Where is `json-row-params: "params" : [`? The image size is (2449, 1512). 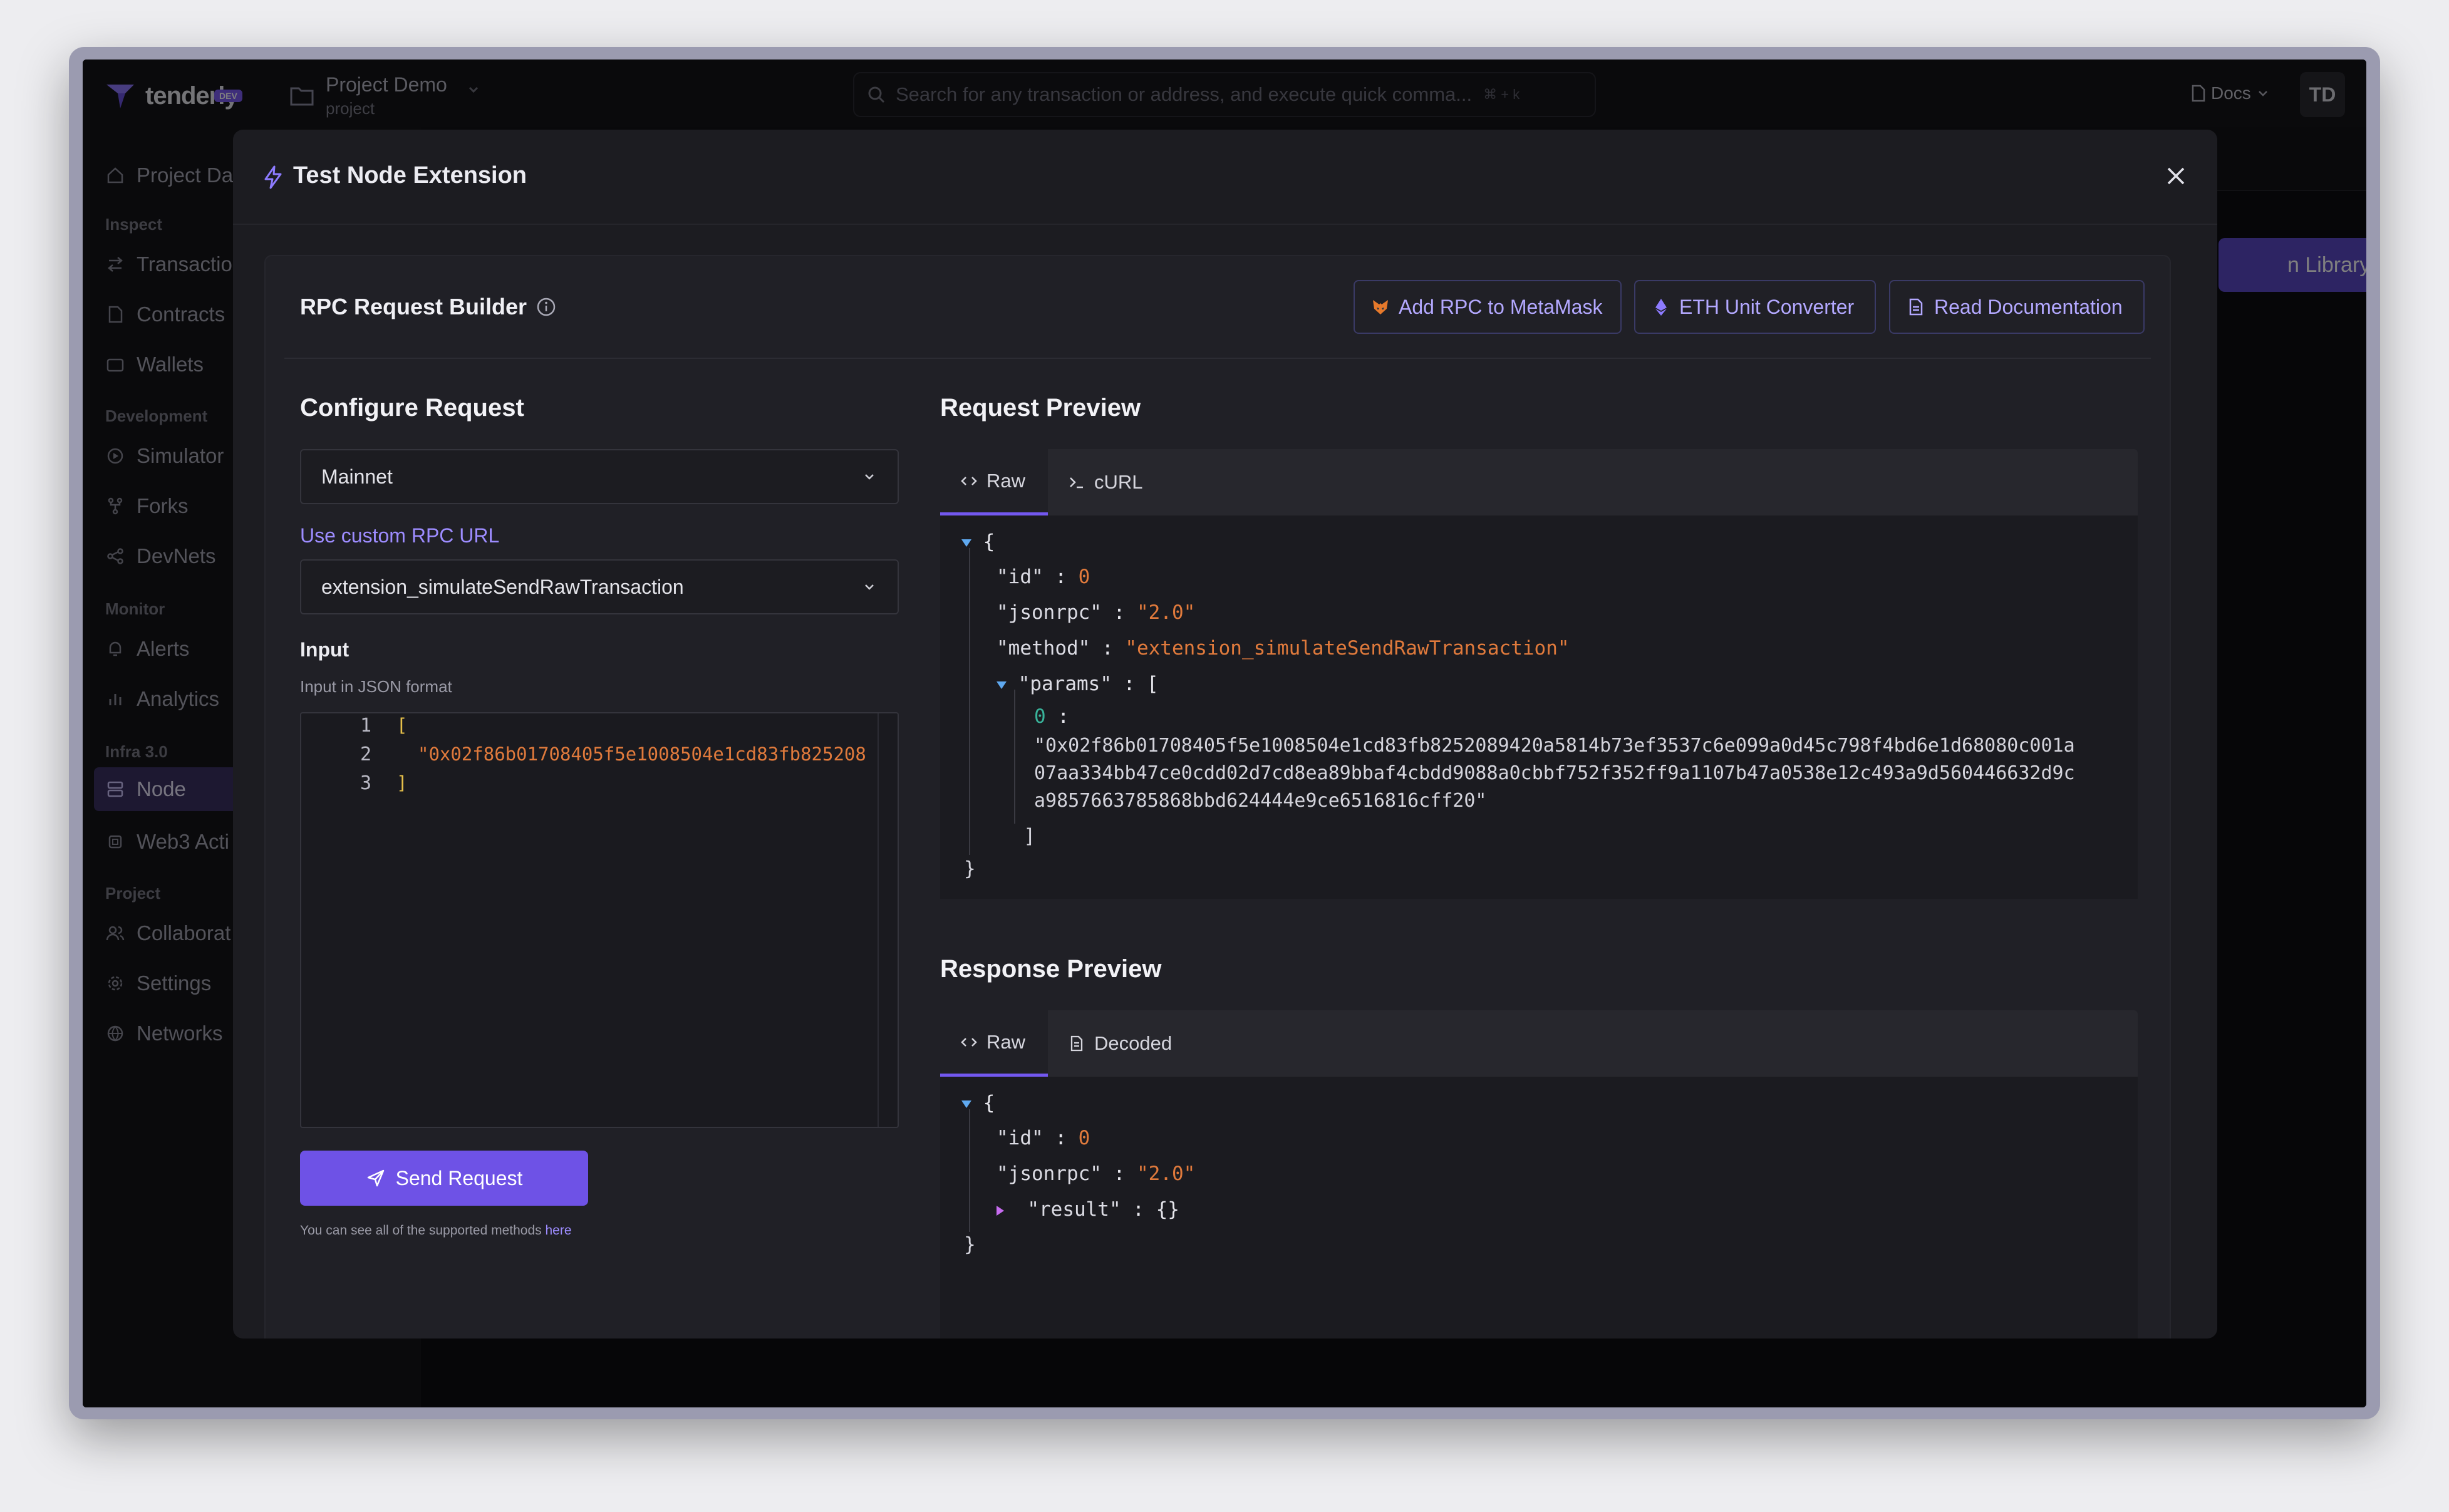 json-row-params: "params" : [ is located at coordinates (1078, 684).